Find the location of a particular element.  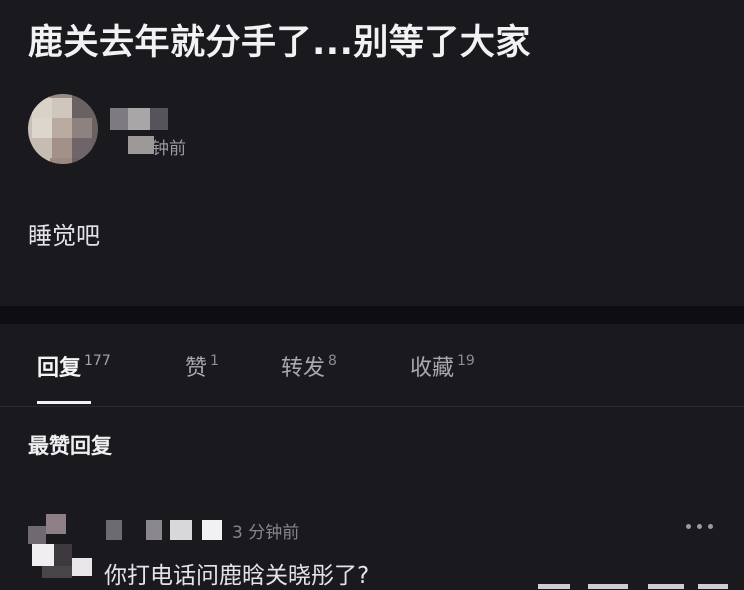

section-divider is located at coordinates (372, 315).